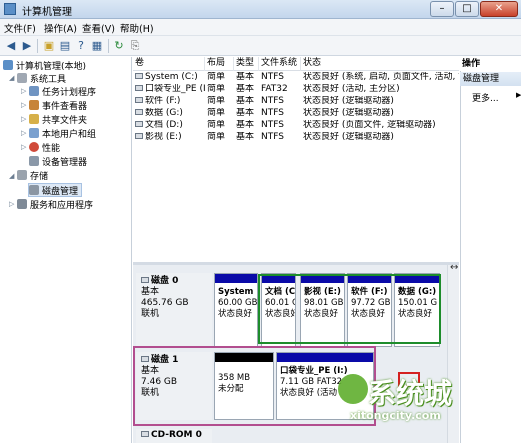 Image resolution: width=521 pixels, height=443 pixels. What do you see at coordinates (137, 28) in the screenshot?
I see `menu-help: 帮助(H)` at bounding box center [137, 28].